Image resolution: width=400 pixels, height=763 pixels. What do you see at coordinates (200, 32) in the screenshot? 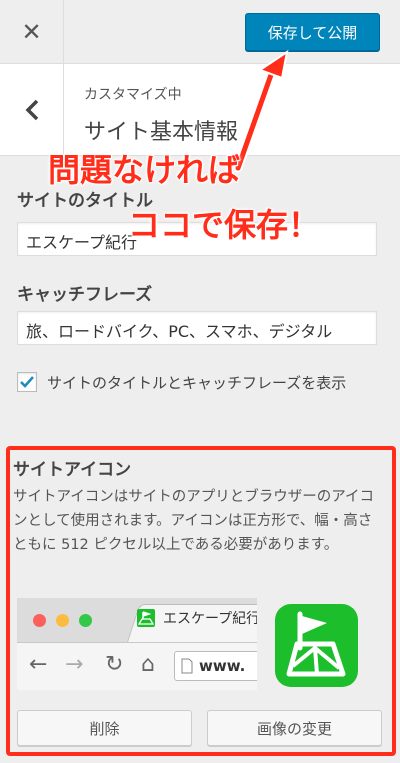
I see `customizer-topbar: ✕ 保存して公開` at bounding box center [200, 32].